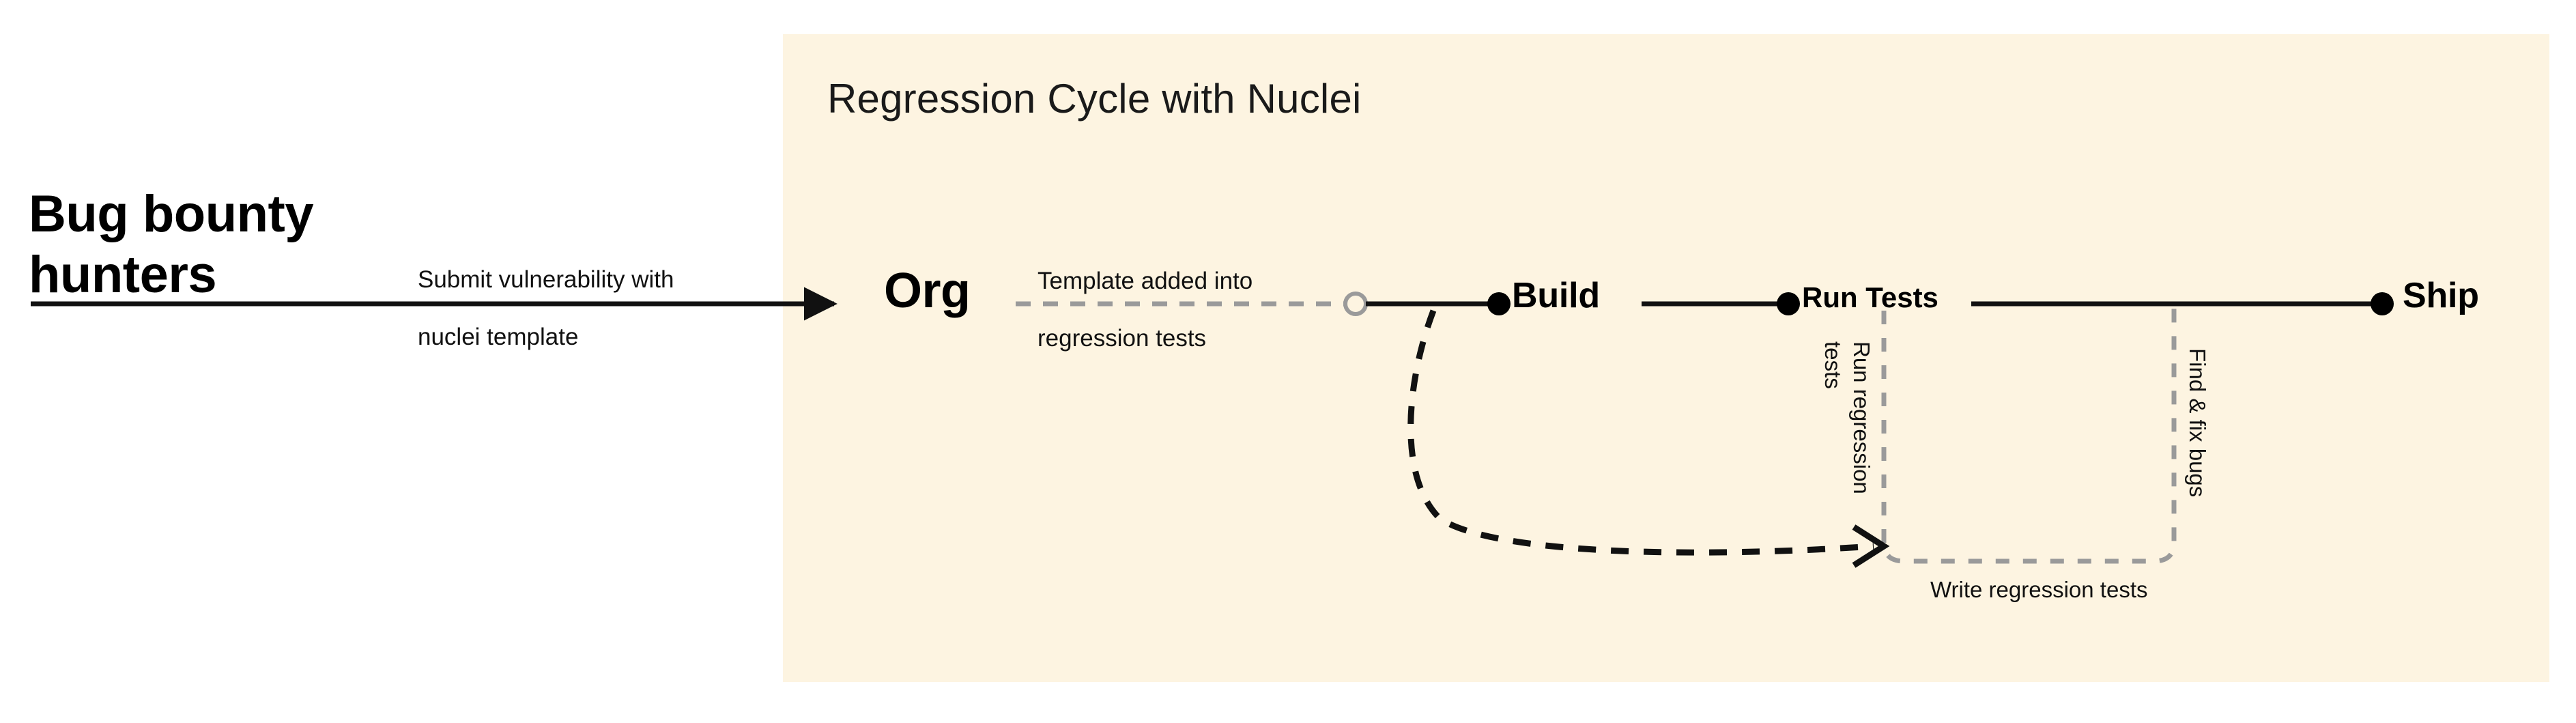  I want to click on find-and-fix-bugs-label: Find & fix bugs, so click(2197, 422).